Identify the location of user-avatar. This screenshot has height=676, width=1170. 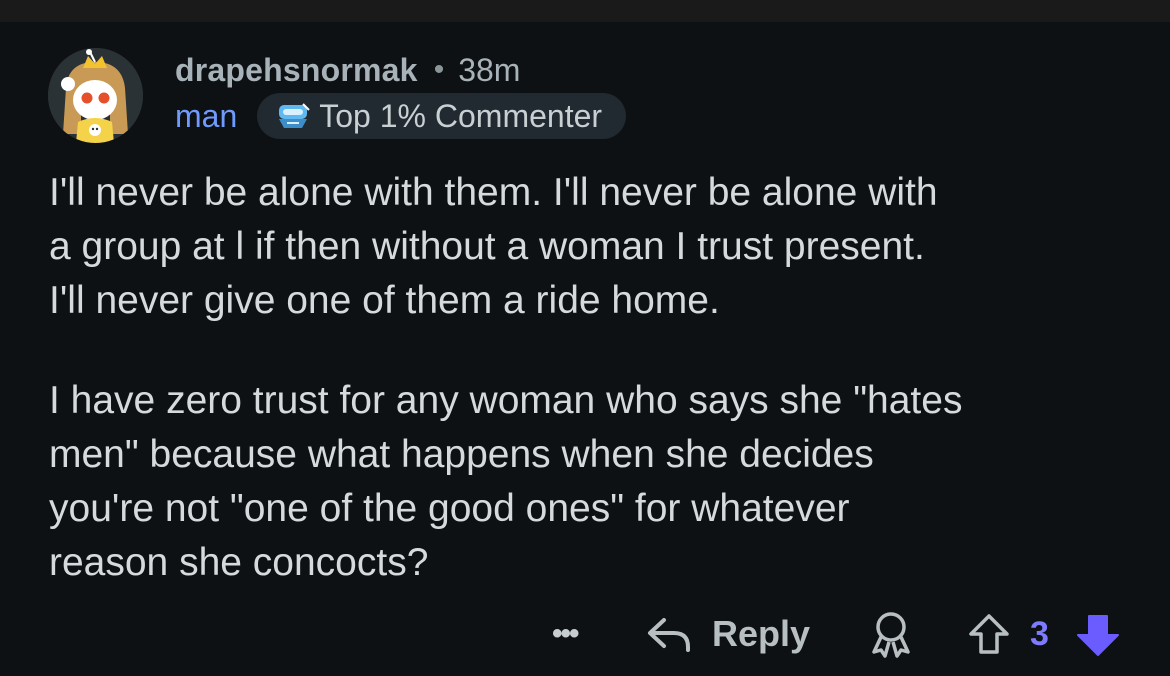
(95, 95).